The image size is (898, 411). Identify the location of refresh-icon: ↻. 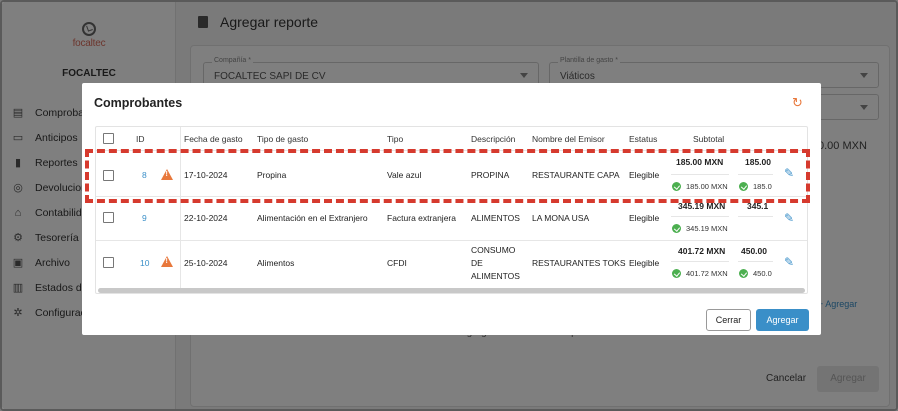
(798, 102).